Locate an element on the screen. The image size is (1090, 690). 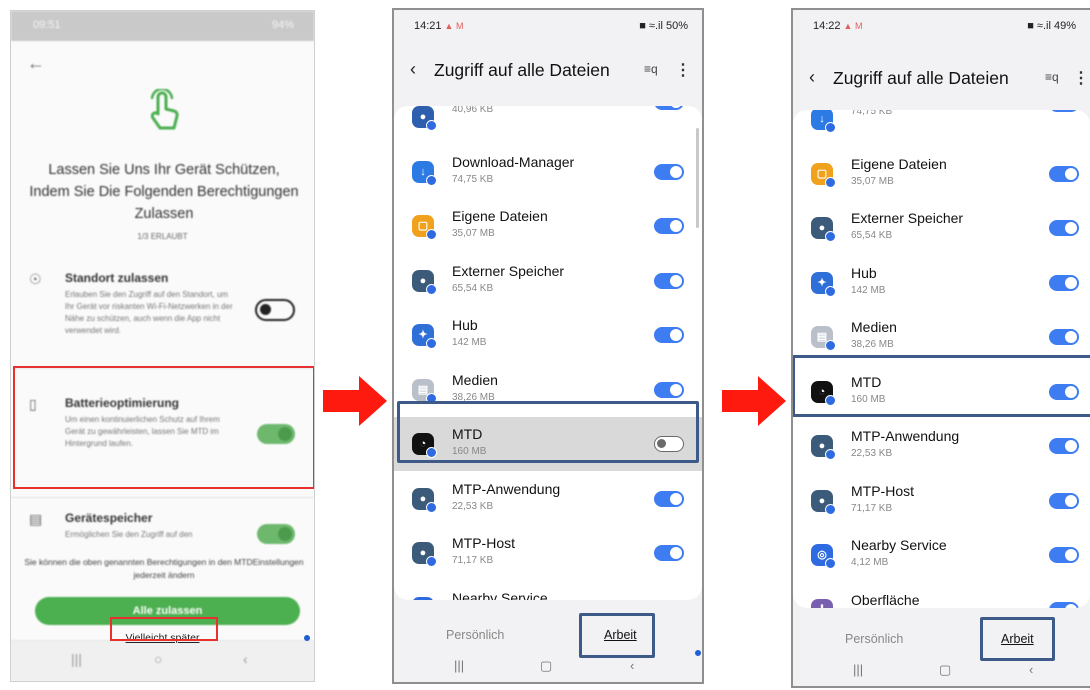
highlight-battery-optimization is located at coordinates (163, 427).